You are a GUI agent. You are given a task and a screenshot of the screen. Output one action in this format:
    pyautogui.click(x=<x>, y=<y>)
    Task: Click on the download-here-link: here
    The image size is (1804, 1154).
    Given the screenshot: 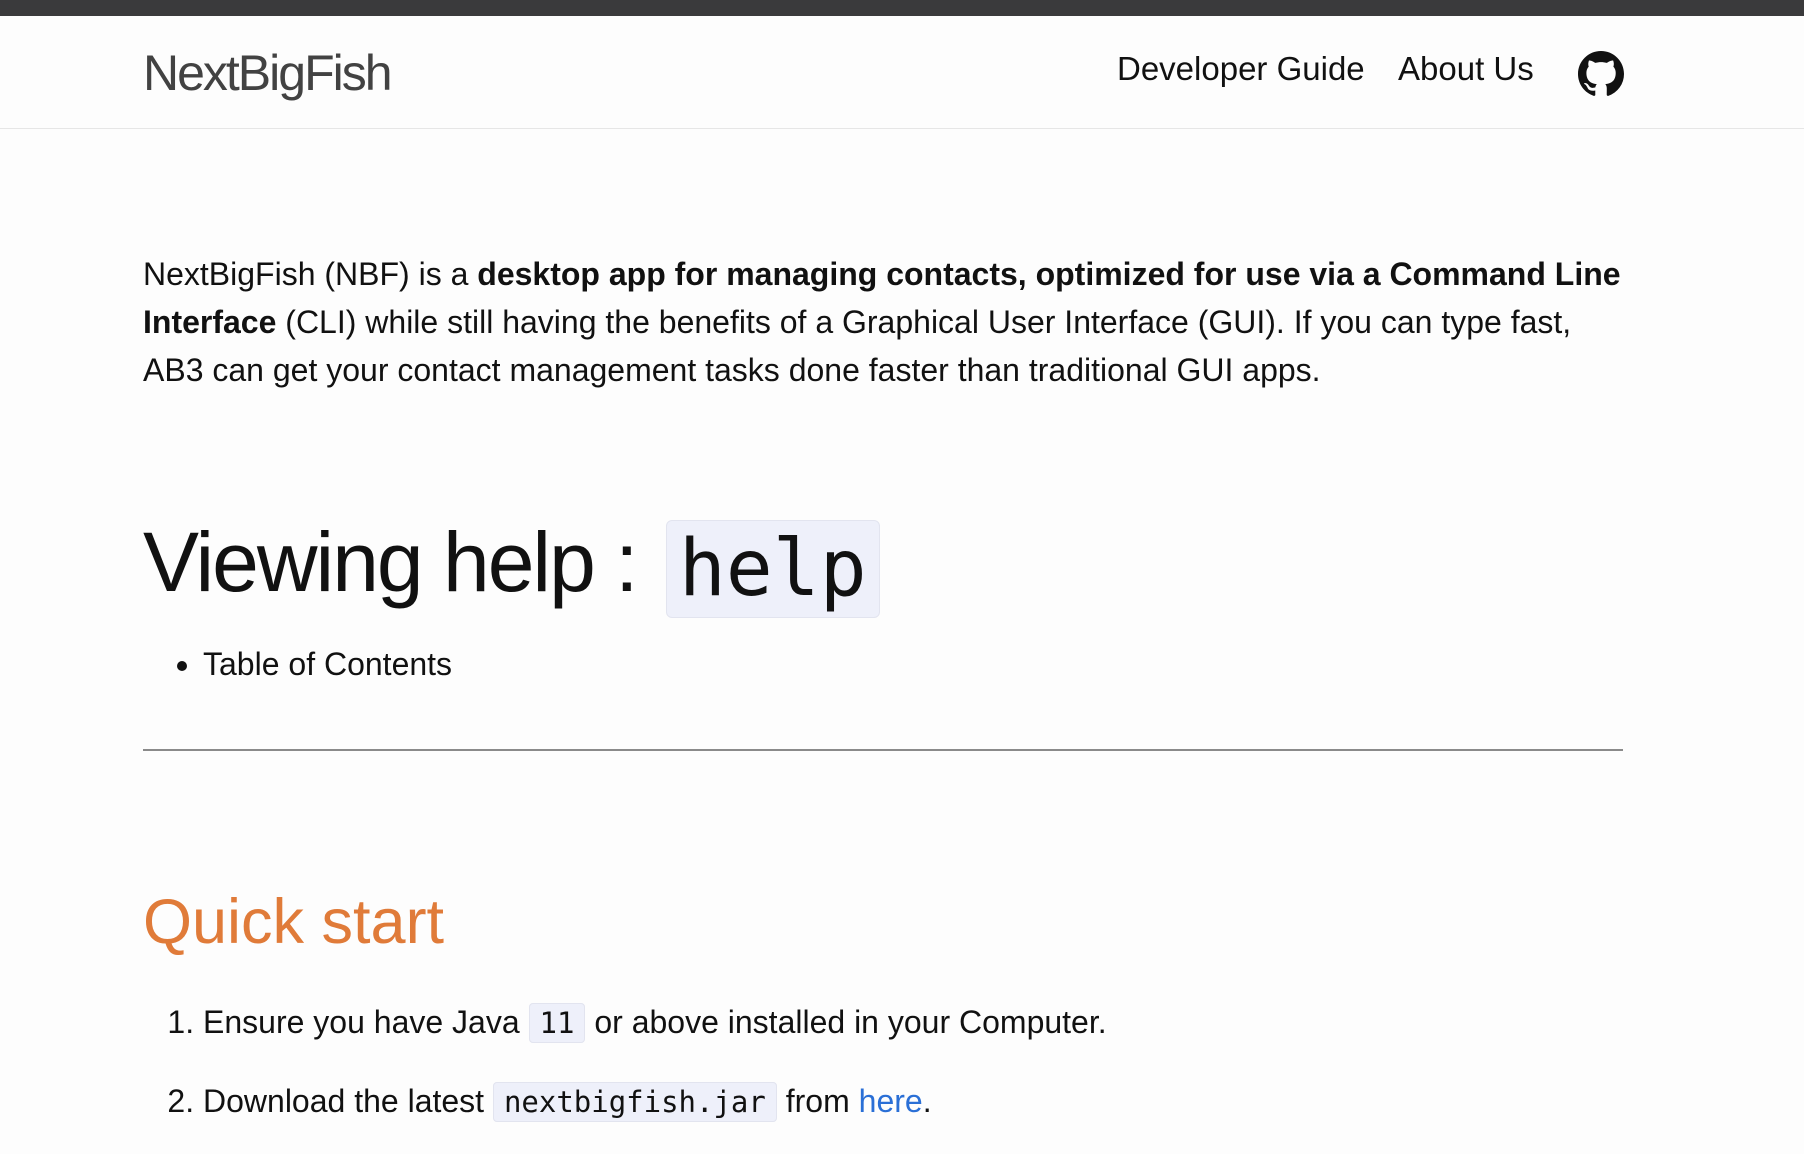 What is the action you would take?
    pyautogui.click(x=891, y=1101)
    